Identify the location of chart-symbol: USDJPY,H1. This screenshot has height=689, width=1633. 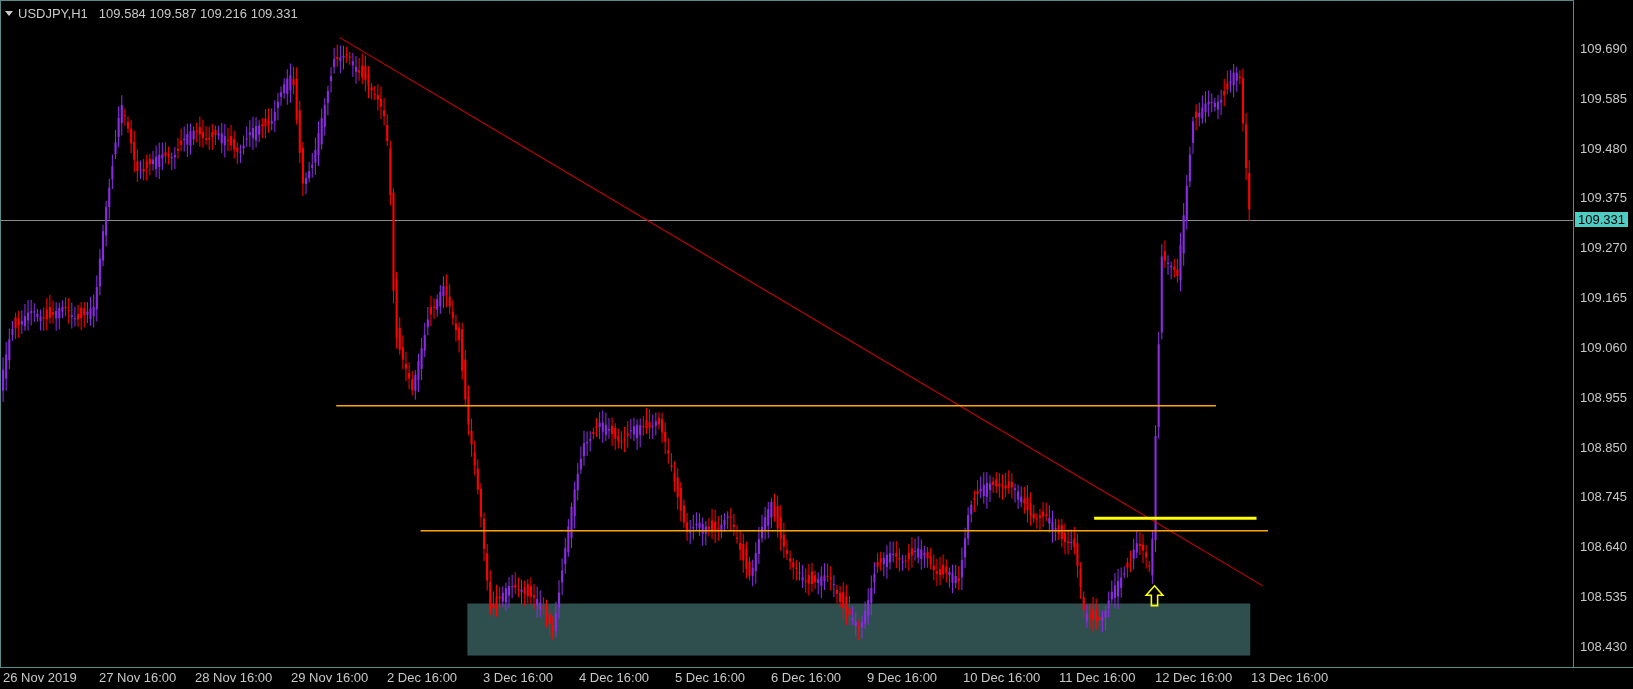
(53, 14).